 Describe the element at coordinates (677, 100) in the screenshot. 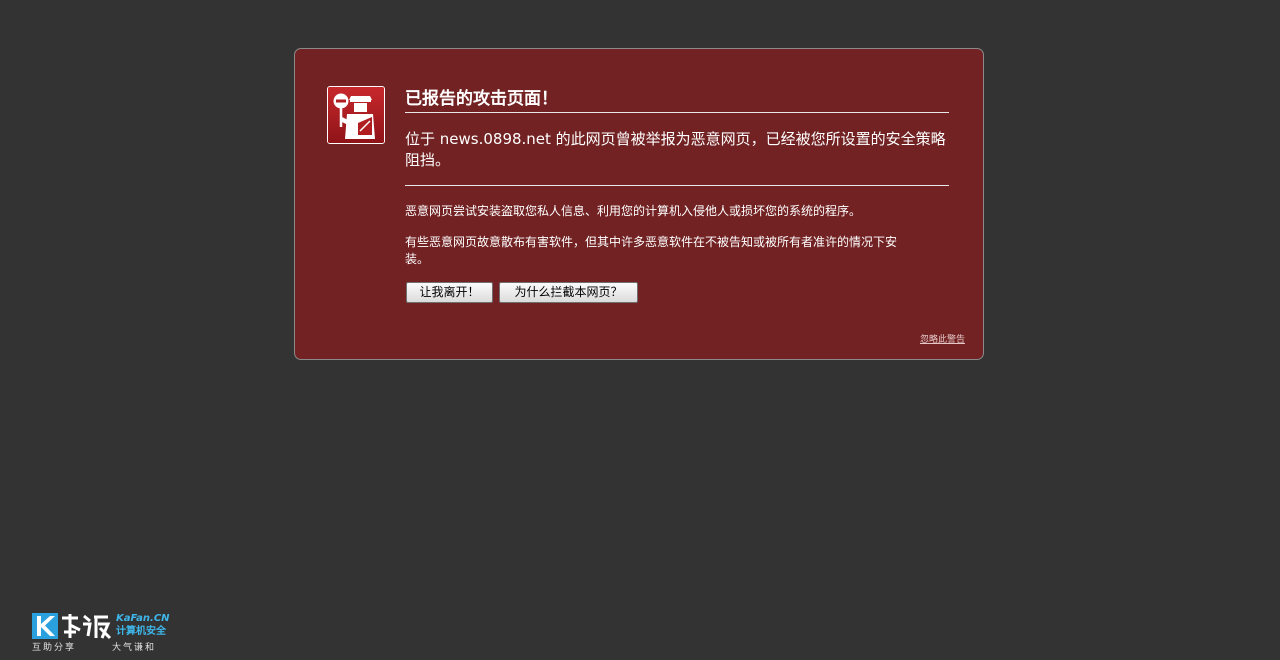

I see `warning-title: 已报告的攻击页面！` at that location.